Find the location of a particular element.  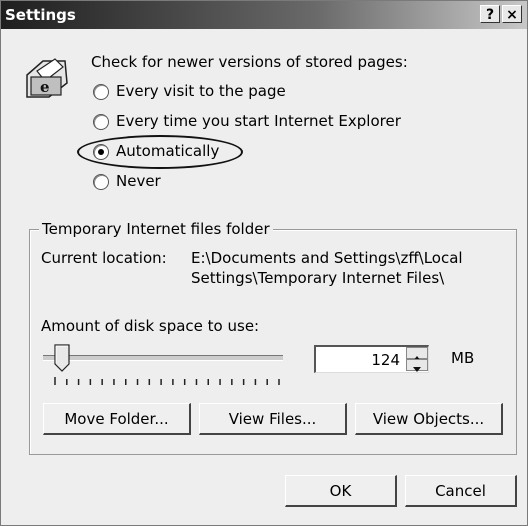

ie-page-icon: e is located at coordinates (47, 78).